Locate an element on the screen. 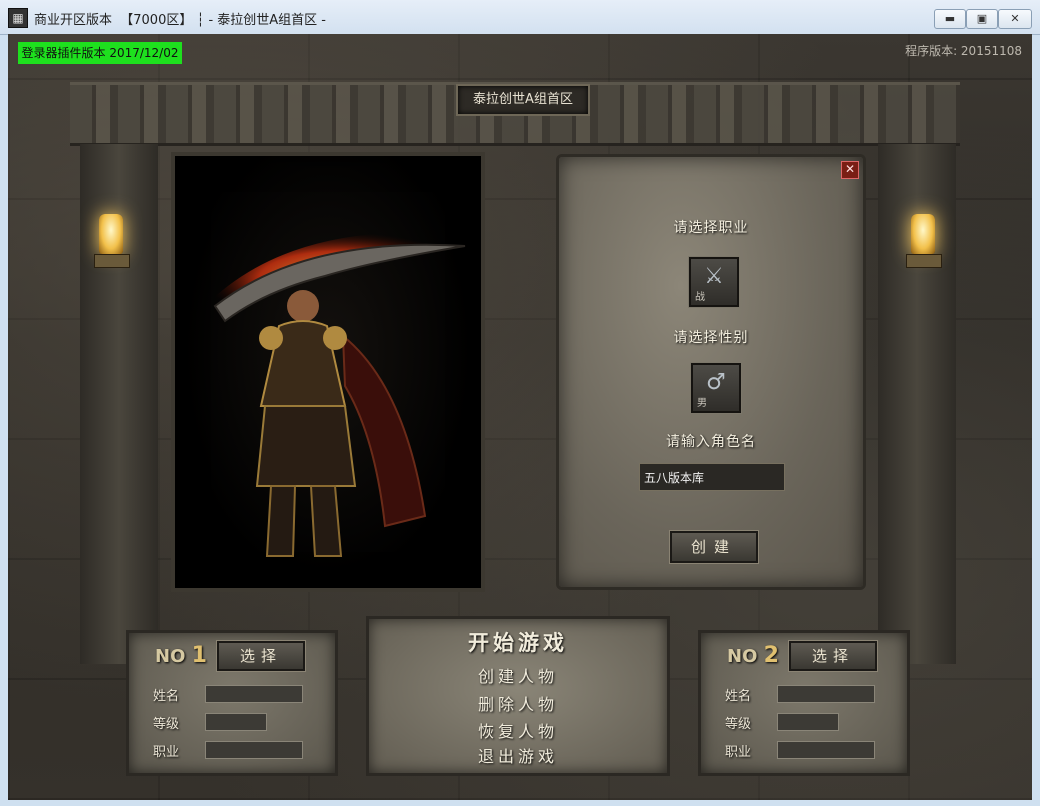 This screenshot has height=806, width=1040. minimize-button: ▬ is located at coordinates (950, 19).